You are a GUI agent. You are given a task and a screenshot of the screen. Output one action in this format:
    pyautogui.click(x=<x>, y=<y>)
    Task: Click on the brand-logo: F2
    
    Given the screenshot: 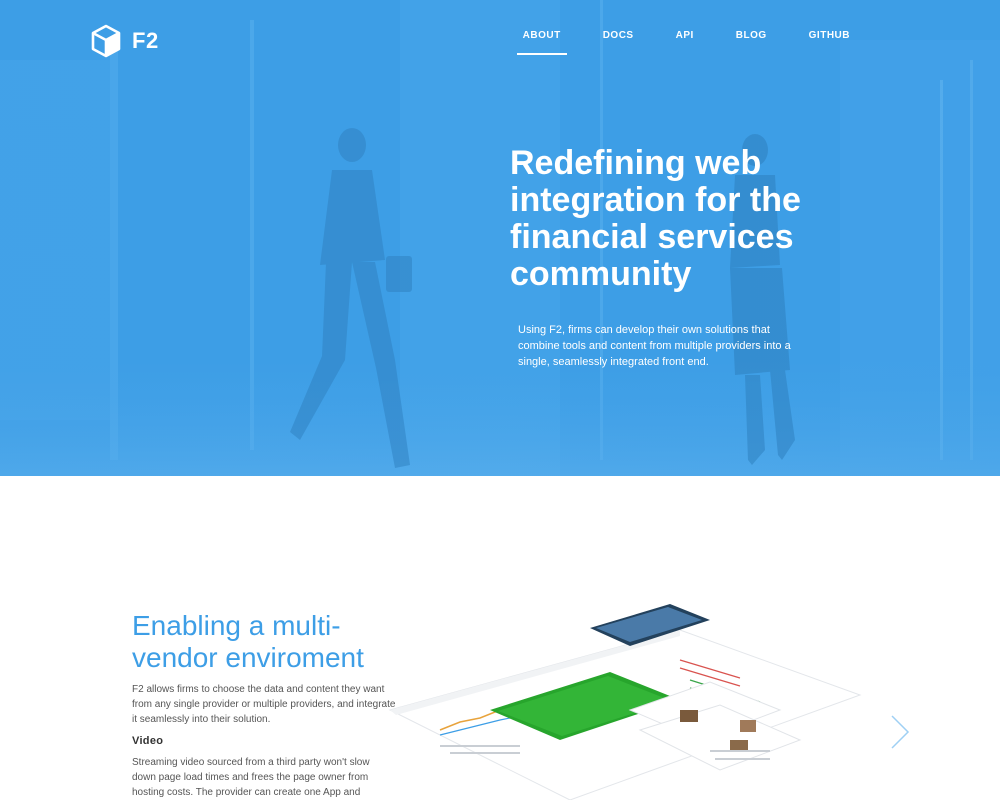 What is the action you would take?
    pyautogui.click(x=124, y=41)
    